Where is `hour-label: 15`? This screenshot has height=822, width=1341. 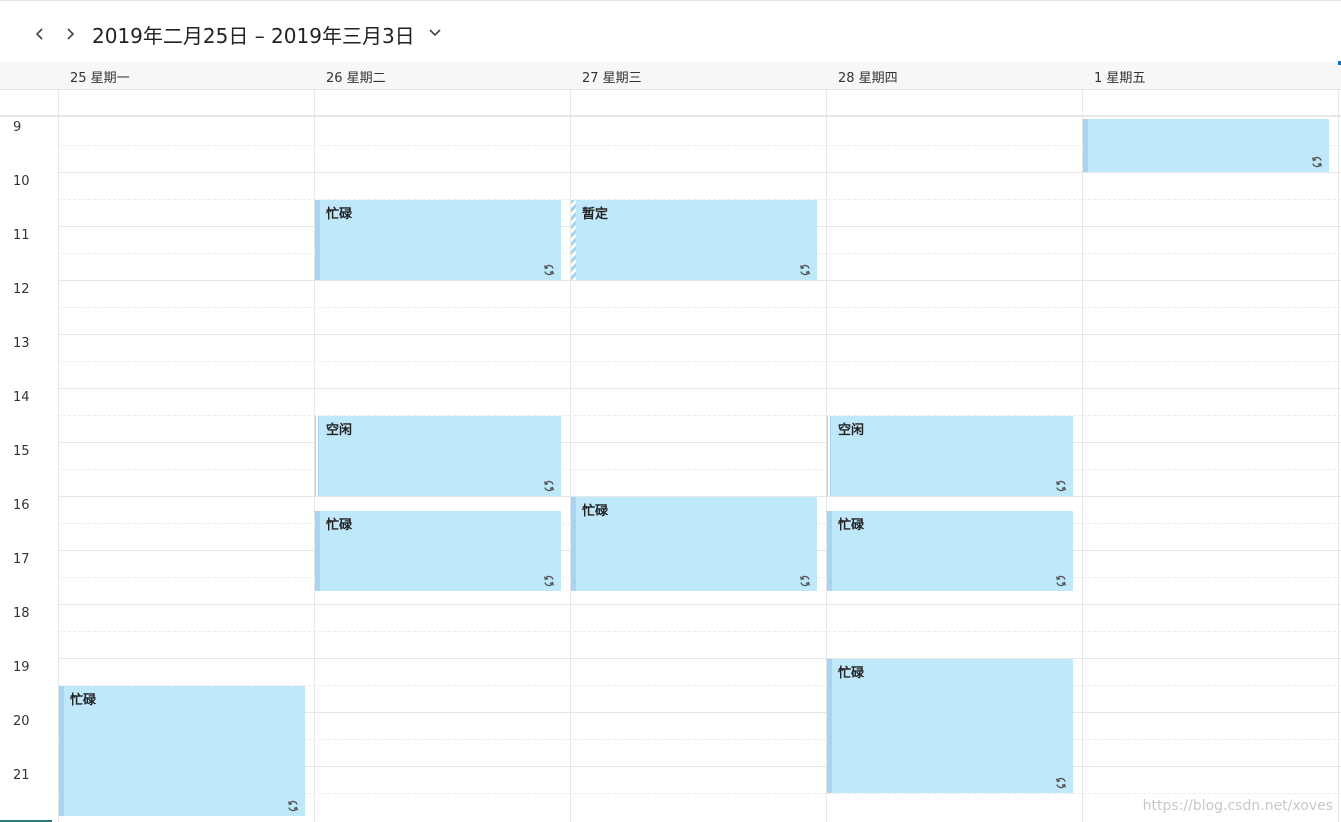
hour-label: 15 is located at coordinates (21, 451).